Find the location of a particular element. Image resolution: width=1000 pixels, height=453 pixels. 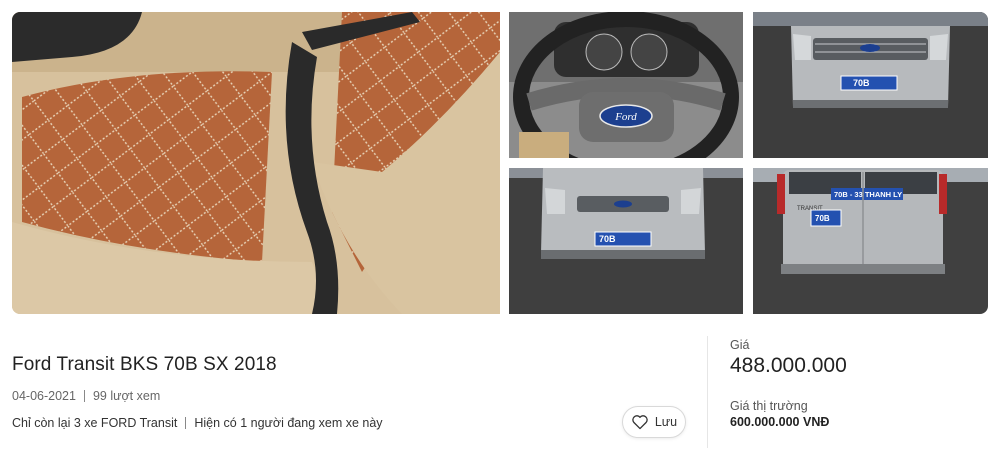

viewers-note: Hiện có 1 người đang xem xe này is located at coordinates (288, 423).